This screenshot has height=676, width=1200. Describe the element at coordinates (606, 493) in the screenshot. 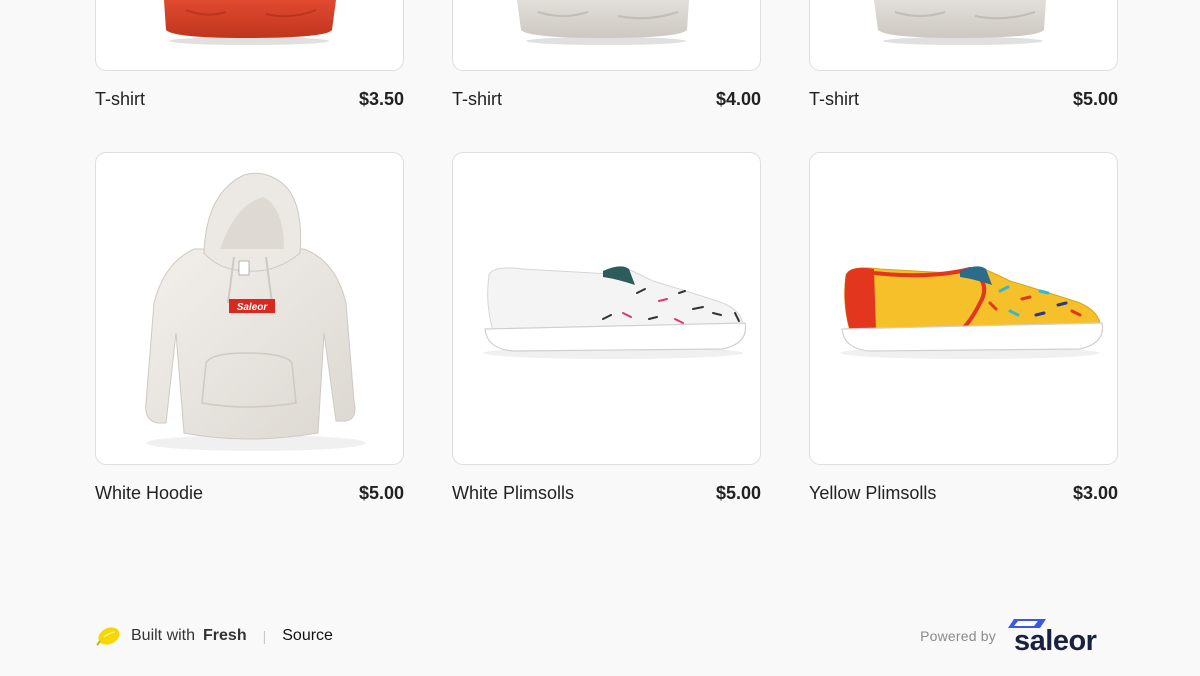

I see `product-meta: White Plimsolls $5.00` at that location.